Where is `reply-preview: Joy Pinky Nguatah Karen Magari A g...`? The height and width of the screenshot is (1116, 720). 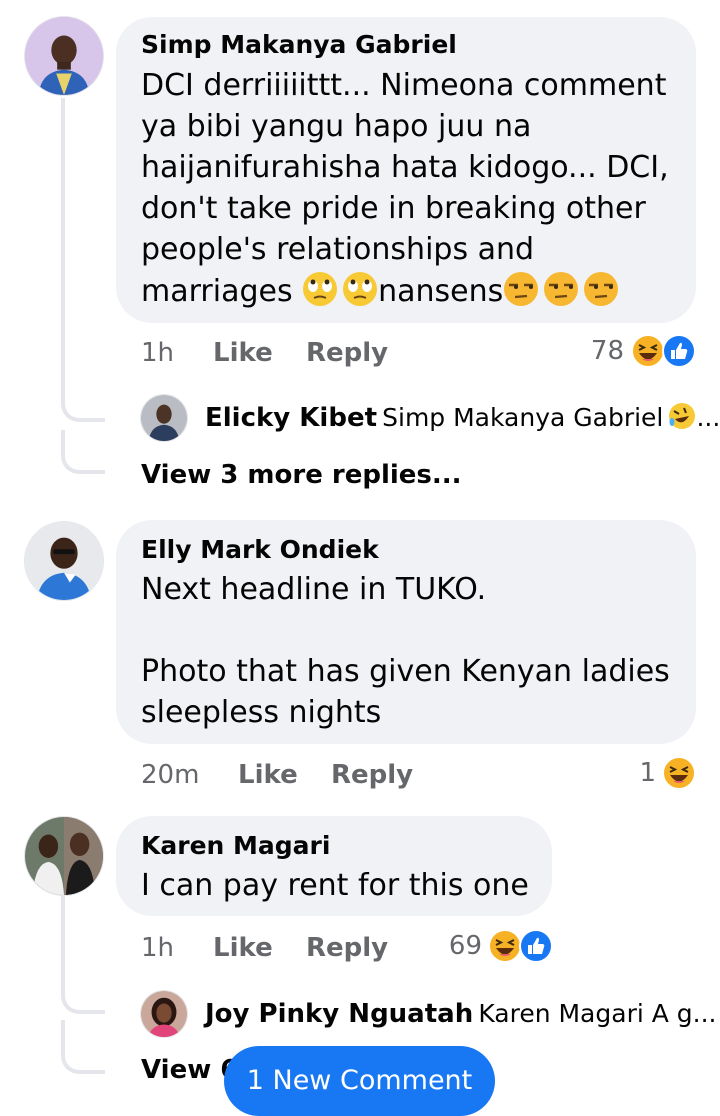
reply-preview: Joy Pinky Nguatah Karen Magari A g... is located at coordinates (461, 1014).